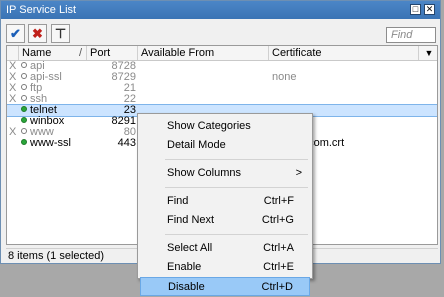  What do you see at coordinates (225, 267) in the screenshot?
I see `menu-item-enable: Enable Ctrl+E` at bounding box center [225, 267].